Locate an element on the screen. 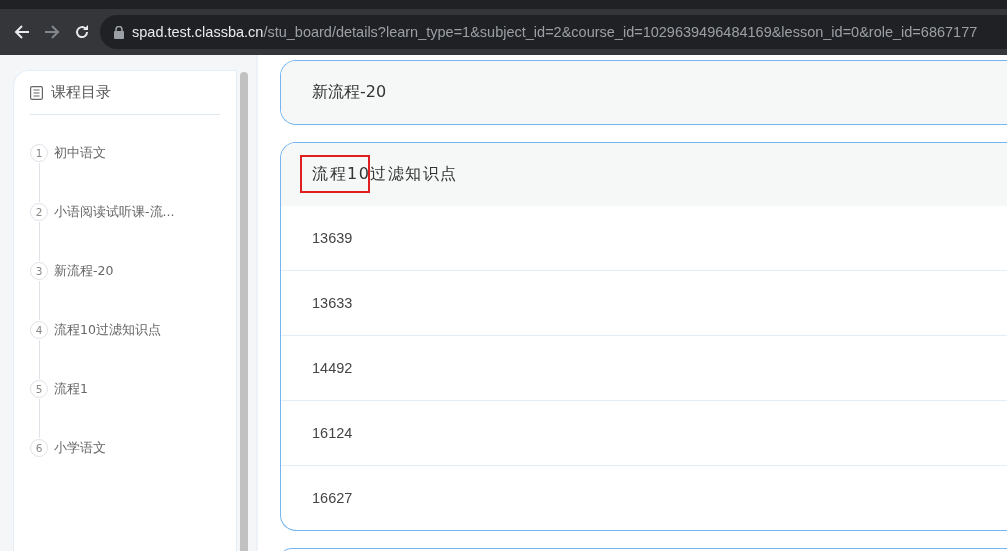 This screenshot has width=1007, height=551. lesson-item: 新流程-20 is located at coordinates (84, 271).